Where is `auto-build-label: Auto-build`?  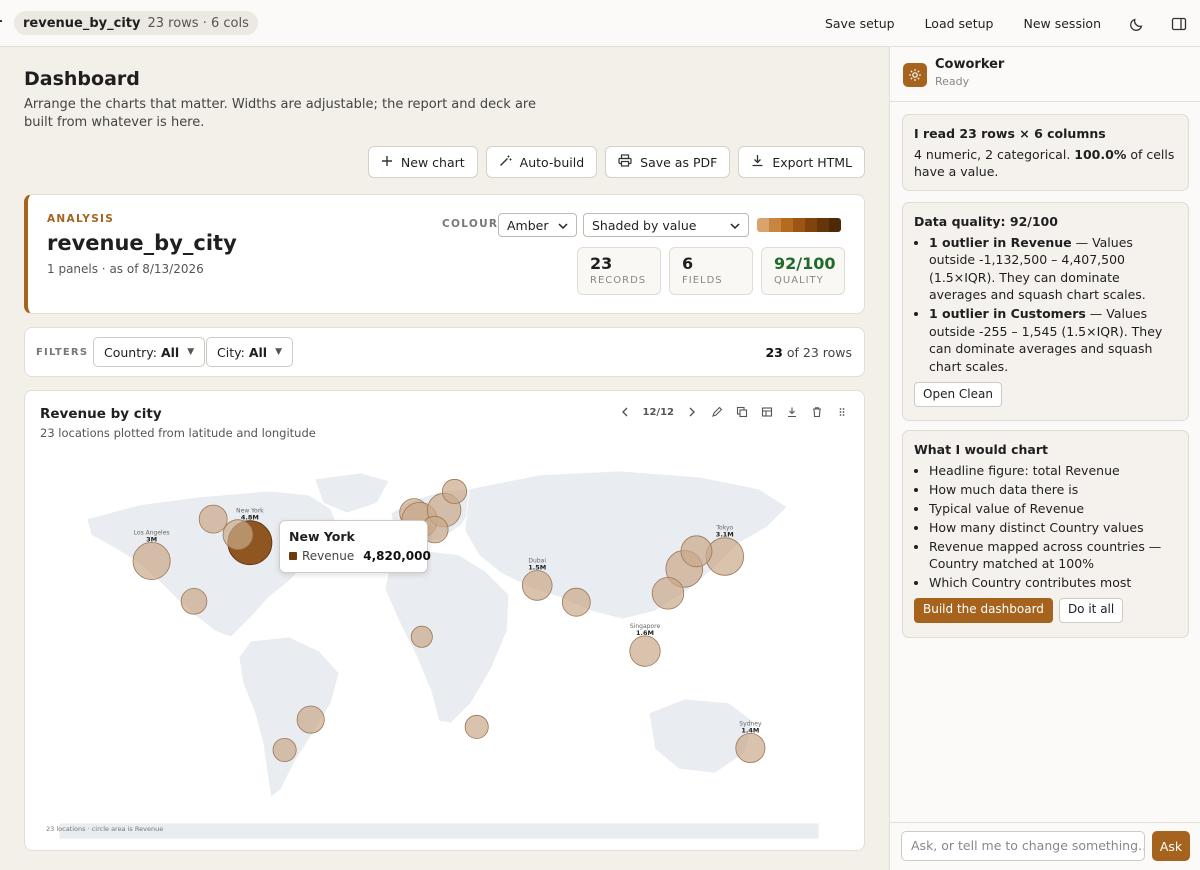
auto-build-label: Auto-build is located at coordinates (552, 162).